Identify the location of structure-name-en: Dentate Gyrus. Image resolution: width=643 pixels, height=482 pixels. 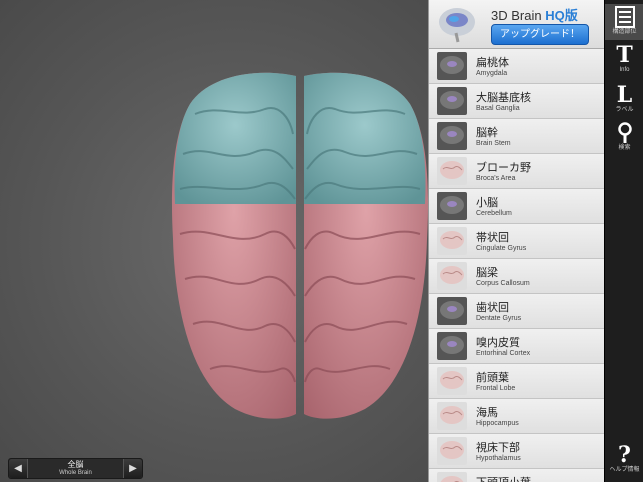
(499, 318).